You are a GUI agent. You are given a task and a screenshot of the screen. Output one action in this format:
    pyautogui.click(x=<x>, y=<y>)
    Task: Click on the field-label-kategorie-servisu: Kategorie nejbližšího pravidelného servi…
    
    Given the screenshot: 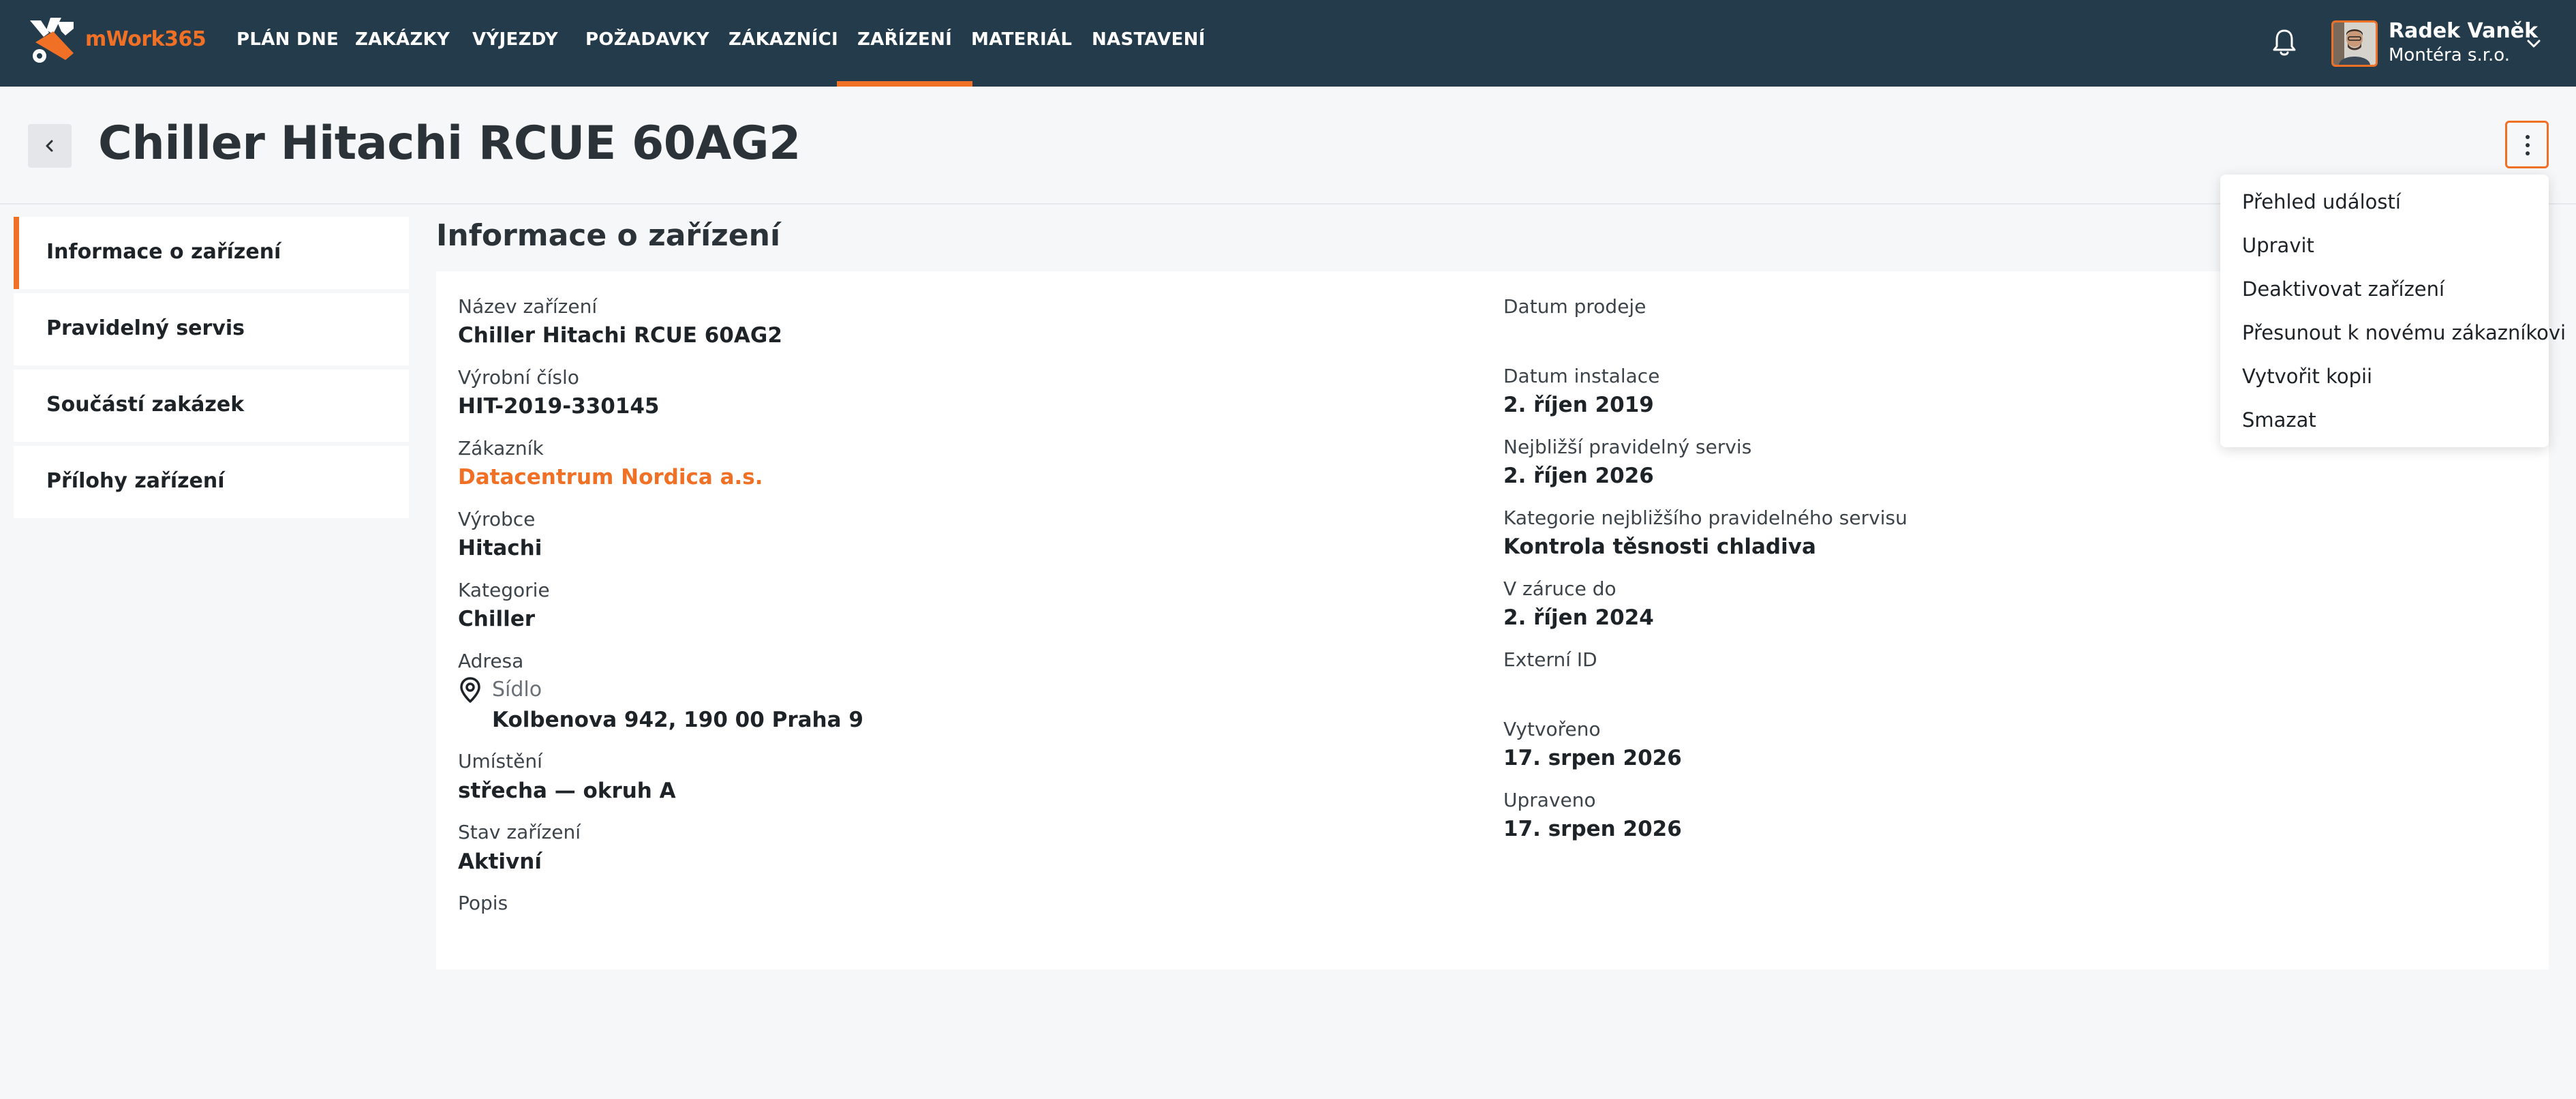 What is the action you would take?
    pyautogui.click(x=1705, y=518)
    